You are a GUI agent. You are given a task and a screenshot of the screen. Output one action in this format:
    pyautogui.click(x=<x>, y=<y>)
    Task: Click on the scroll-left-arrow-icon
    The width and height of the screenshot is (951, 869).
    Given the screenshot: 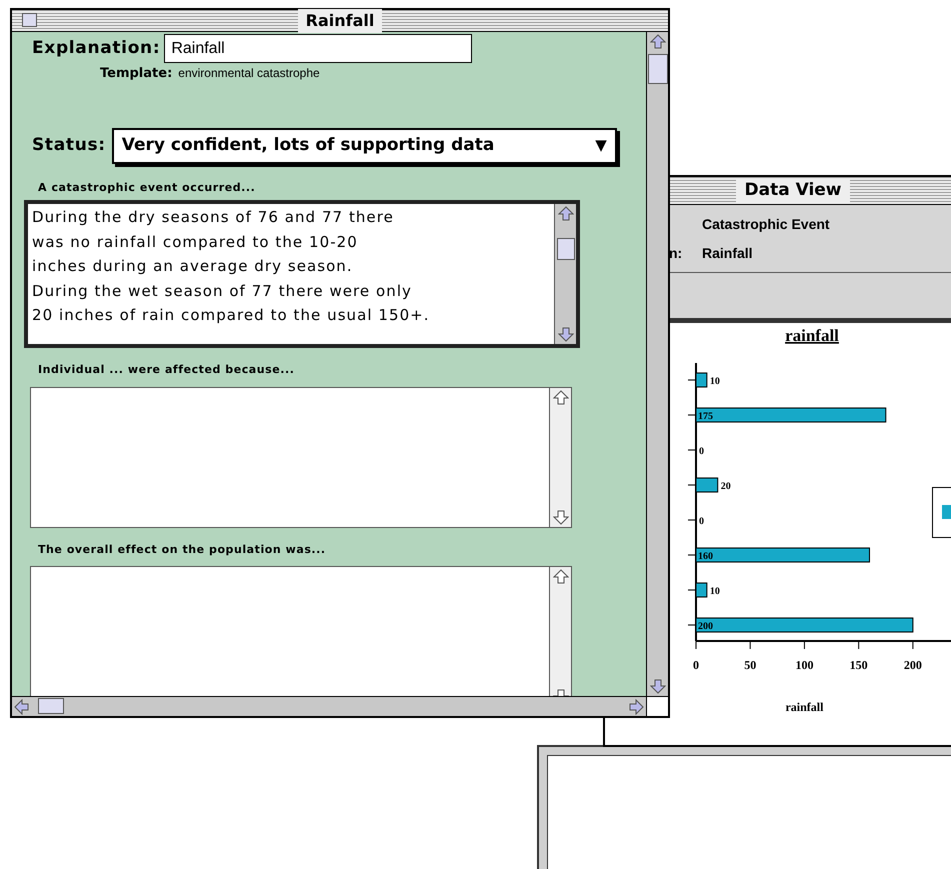 What is the action you would take?
    pyautogui.click(x=22, y=706)
    